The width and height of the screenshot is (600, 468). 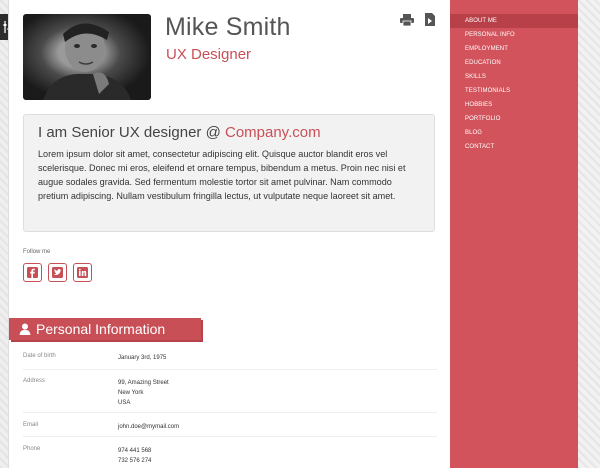 What do you see at coordinates (142, 358) in the screenshot?
I see `info-value: January 3rd, 1975` at bounding box center [142, 358].